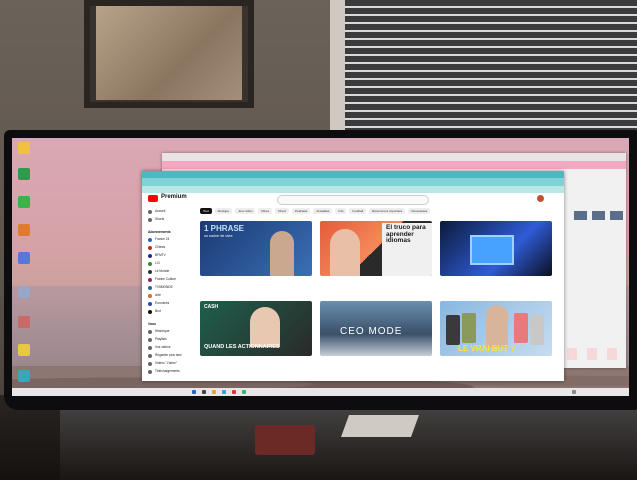 Image resolution: width=637 pixels, height=480 pixels. I want to click on sidebar-item-sub: BFMTV, so click(169, 255).